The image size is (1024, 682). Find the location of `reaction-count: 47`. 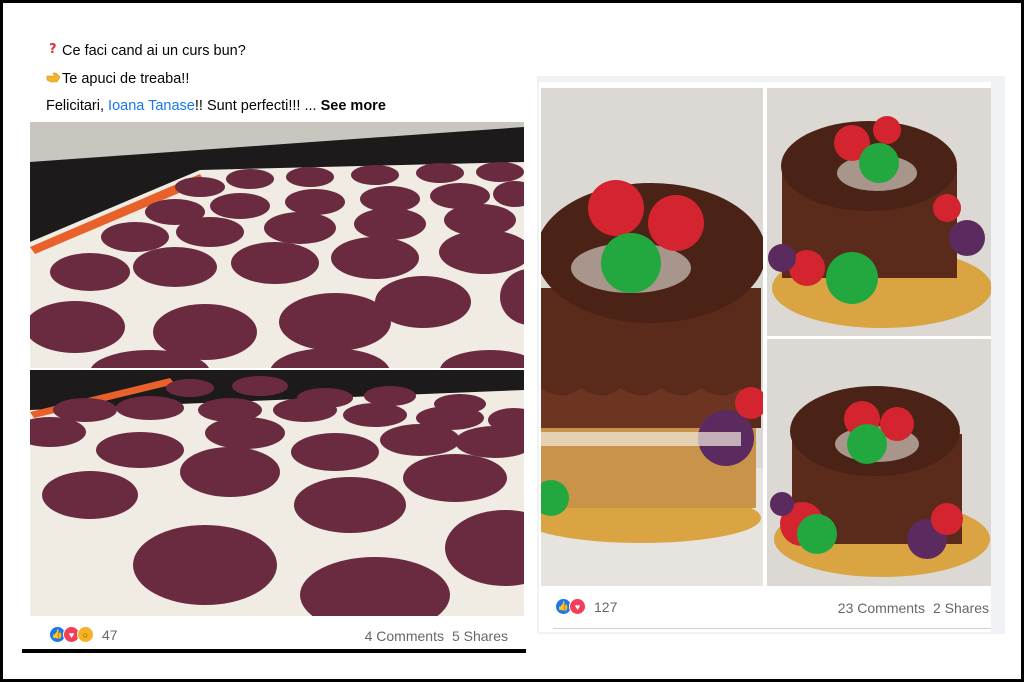

reaction-count: 47 is located at coordinates (110, 634).